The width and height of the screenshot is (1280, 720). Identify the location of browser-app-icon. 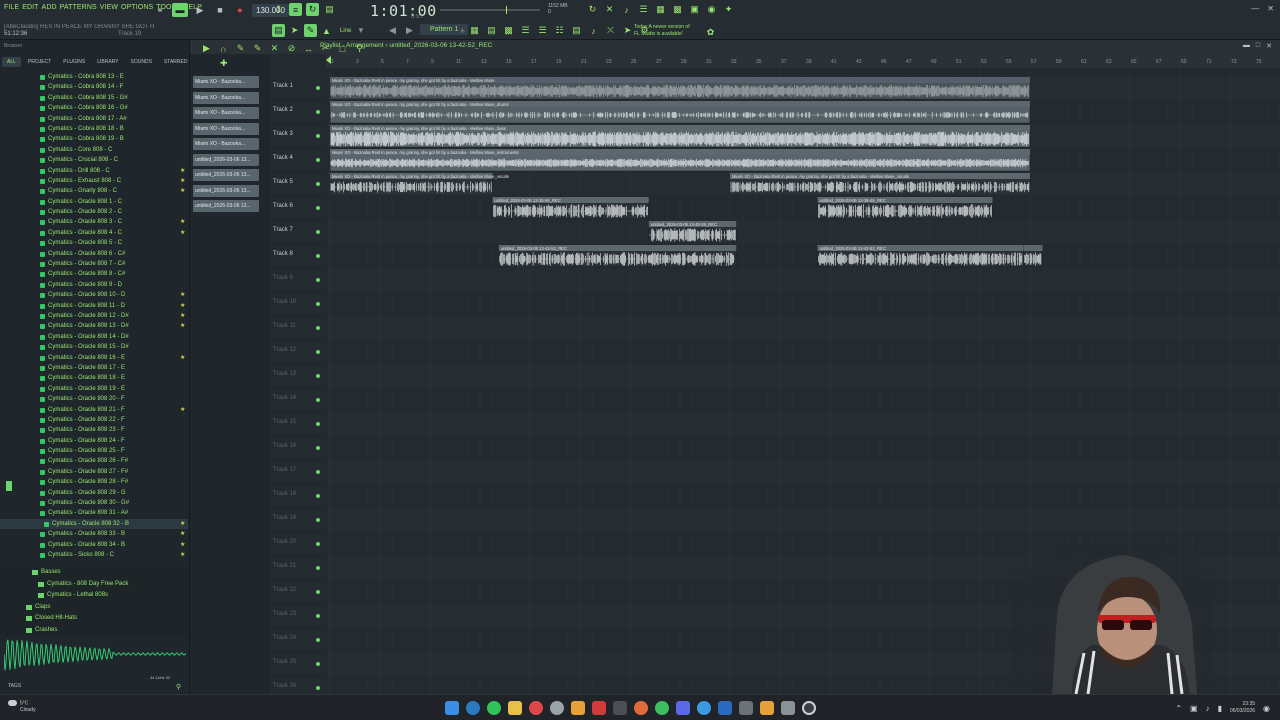
(641, 708).